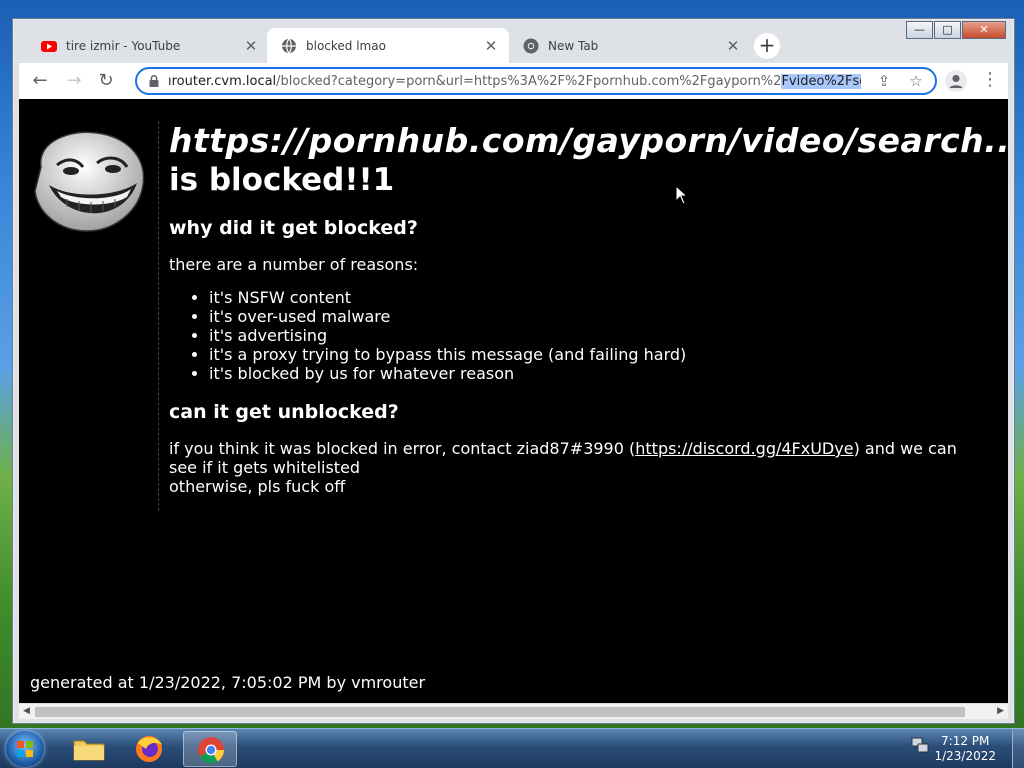 Image resolution: width=1024 pixels, height=768 pixels. Describe the element at coordinates (608, 373) in the screenshot. I see `list-item: it's blocked by us for whatever reason` at that location.